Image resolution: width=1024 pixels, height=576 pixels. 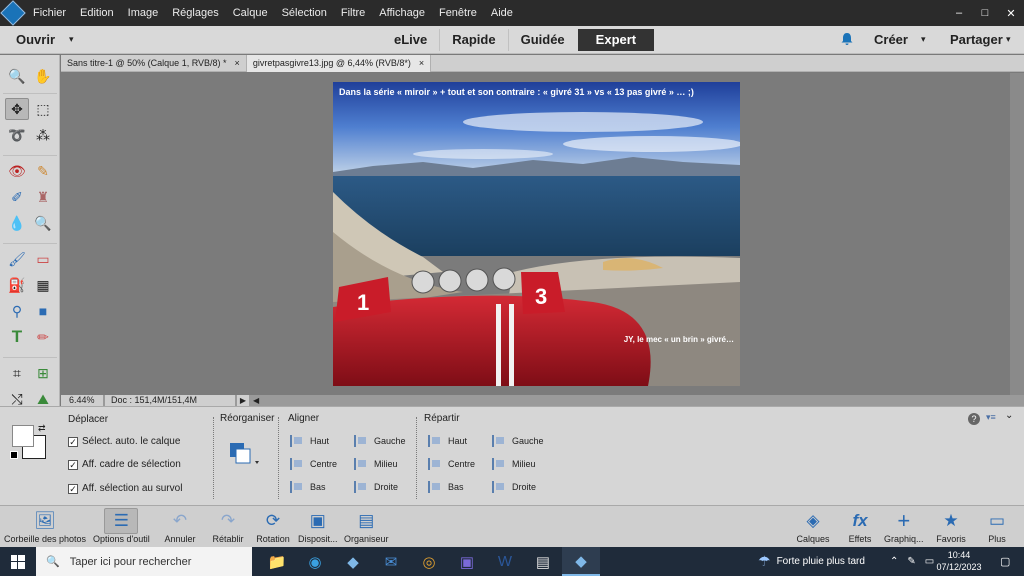 I want to click on menu-edition: Edition, so click(x=97, y=13).